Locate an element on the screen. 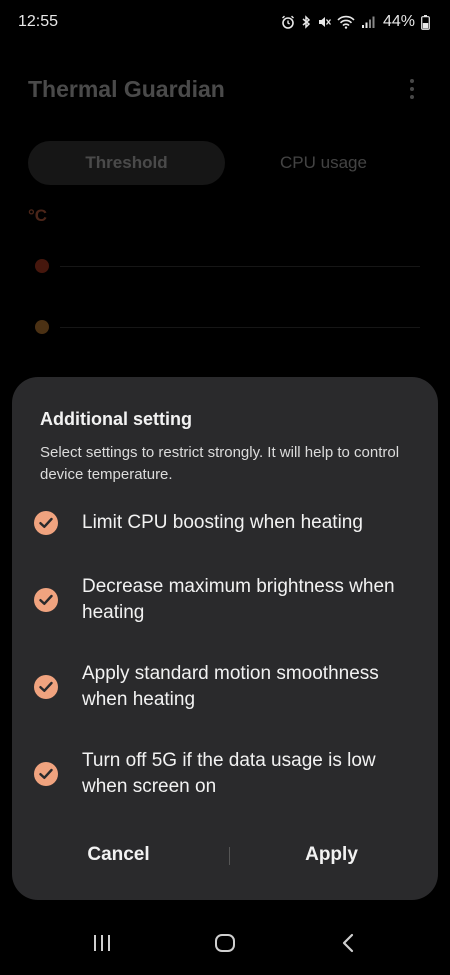  status-time: 12:55 is located at coordinates (38, 21).